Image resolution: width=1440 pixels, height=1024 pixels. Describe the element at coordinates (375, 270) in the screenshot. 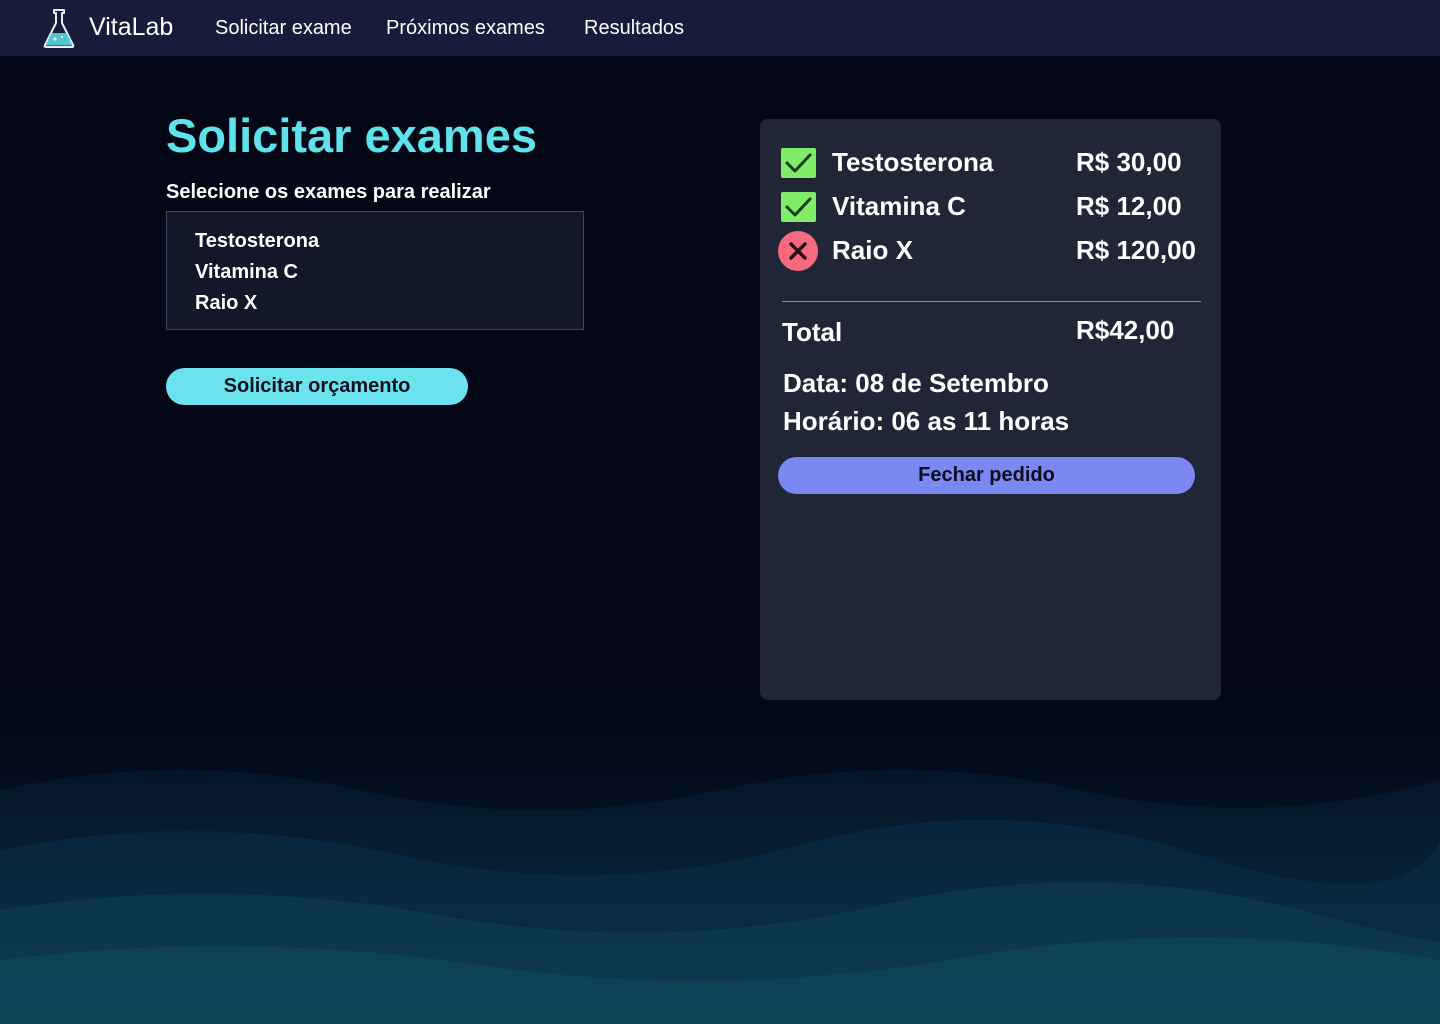

I see `exam-multiselect: Testosterona Vitamina C Raio X` at that location.